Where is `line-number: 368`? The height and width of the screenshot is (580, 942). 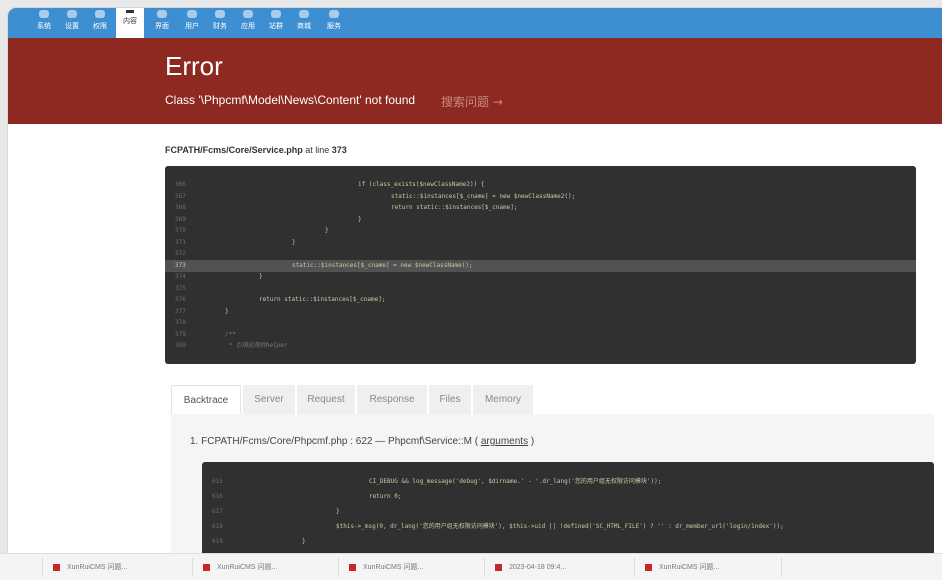 line-number: 368 is located at coordinates (180, 207).